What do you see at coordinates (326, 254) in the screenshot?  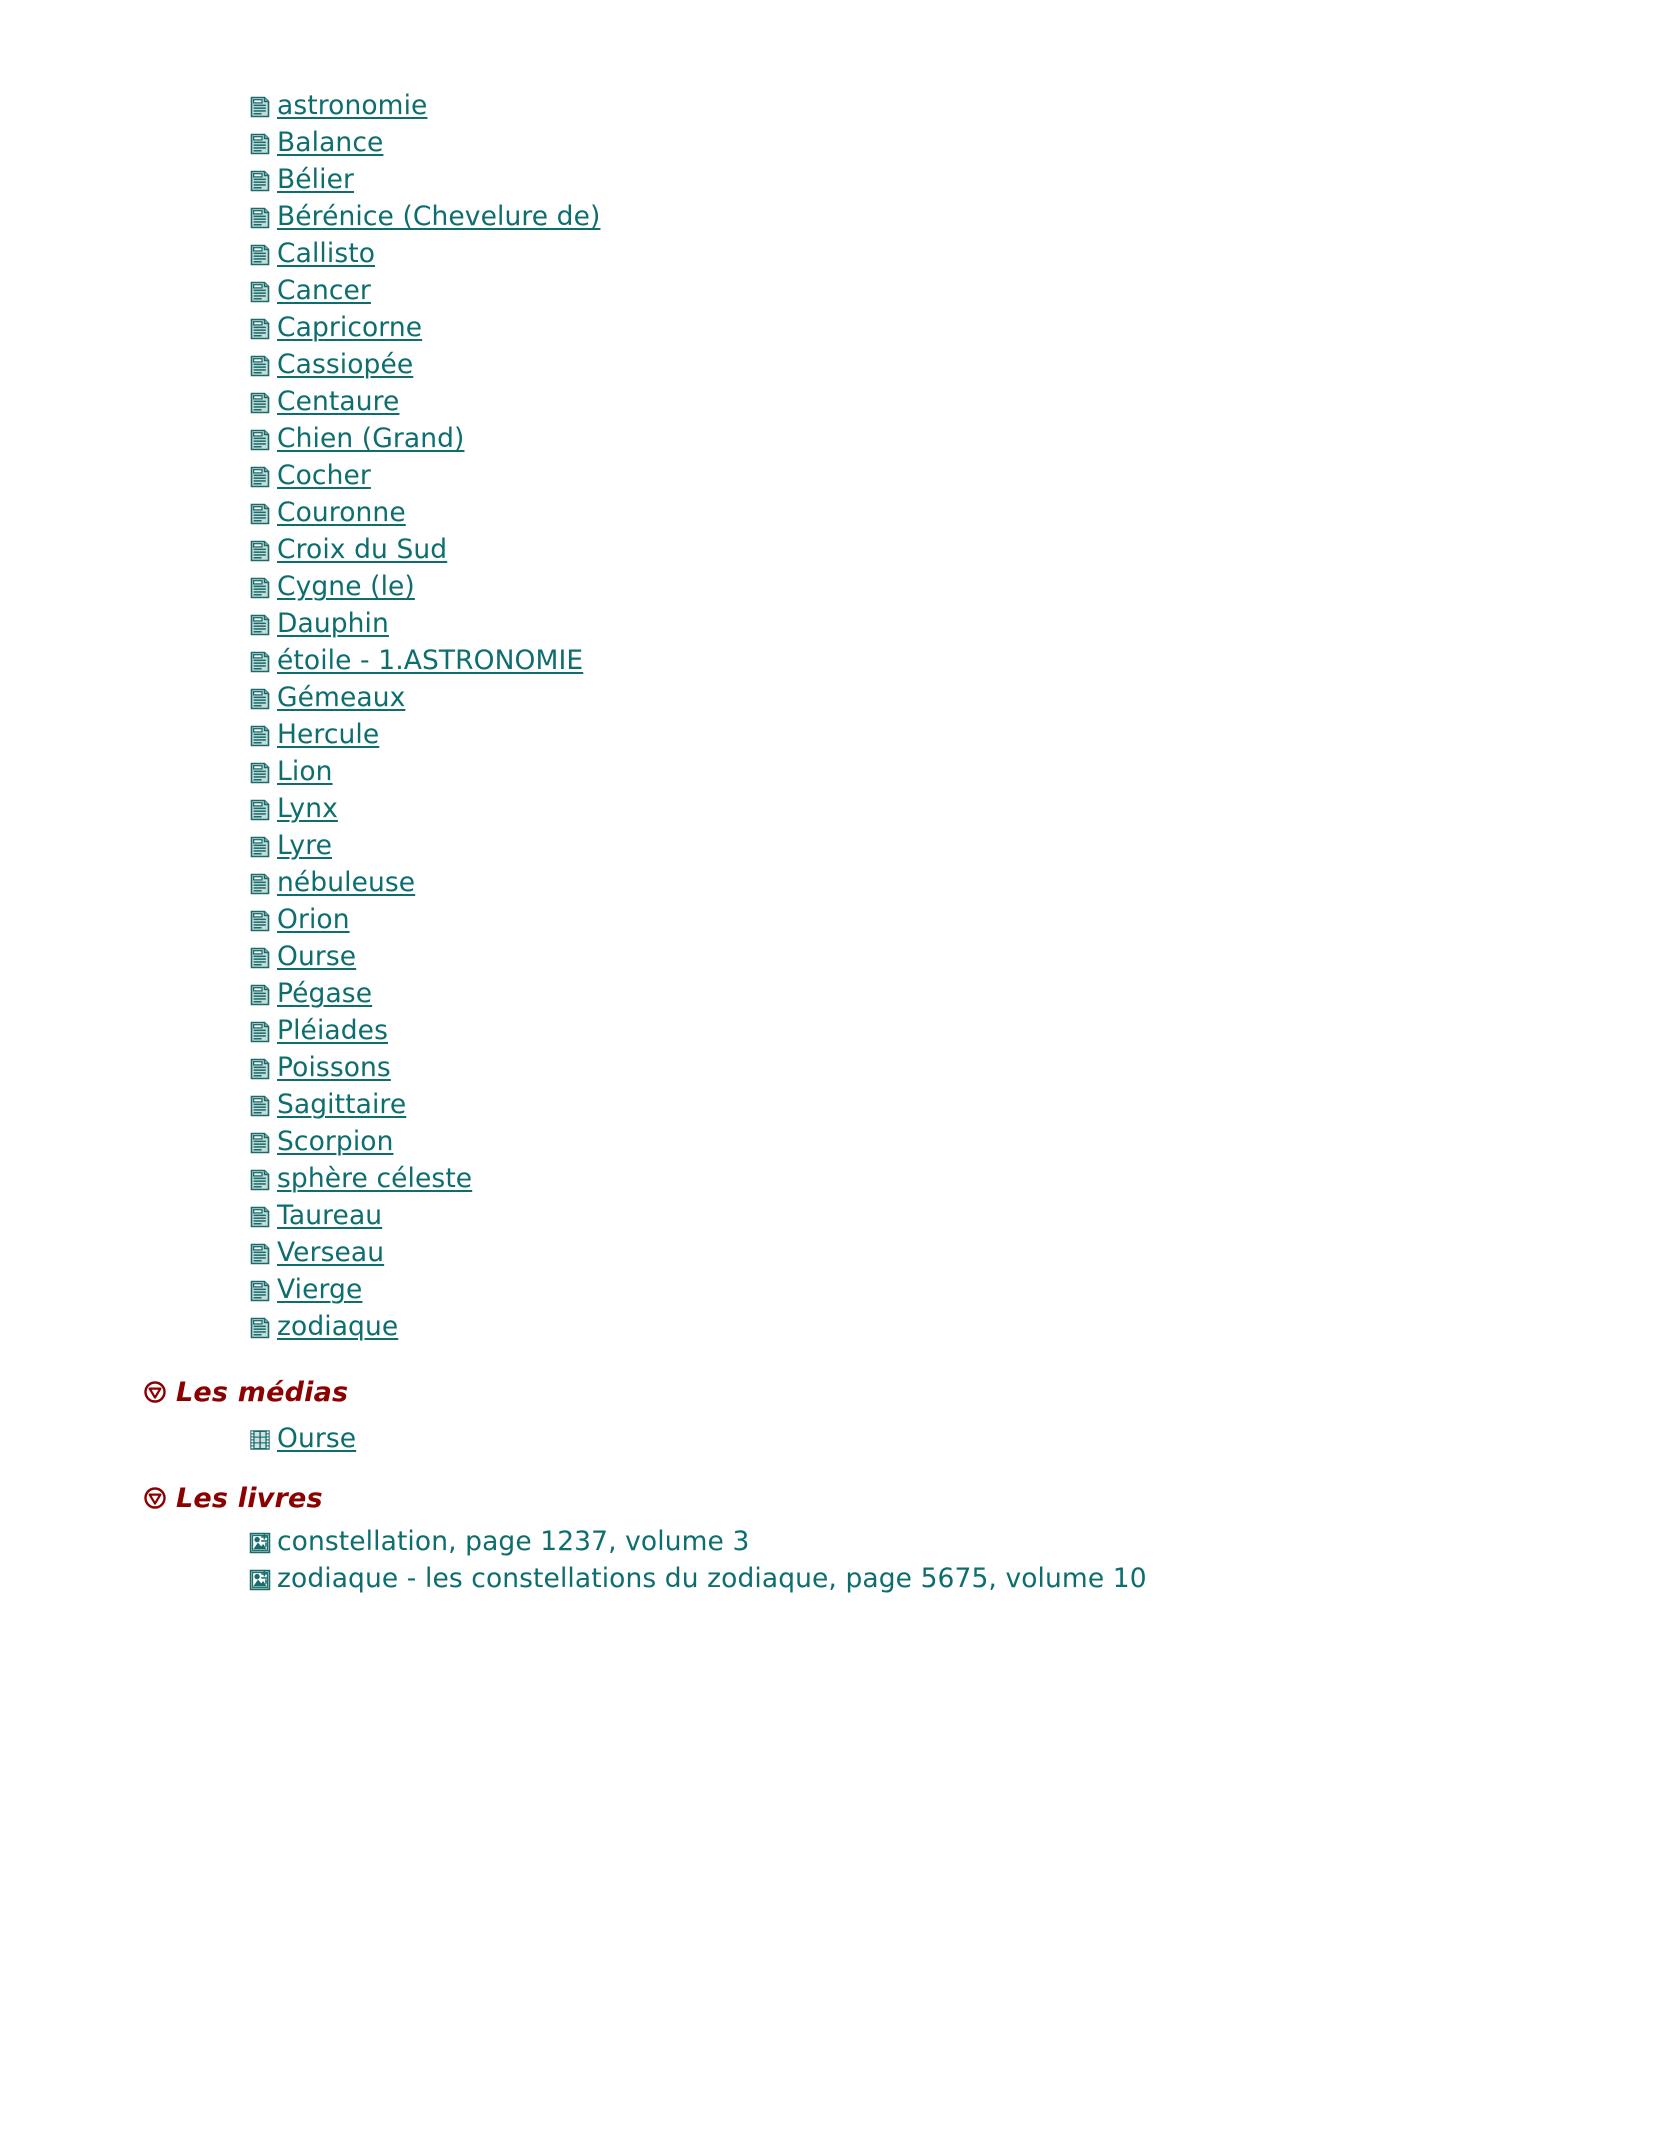 I see `article-link: Callisto` at bounding box center [326, 254].